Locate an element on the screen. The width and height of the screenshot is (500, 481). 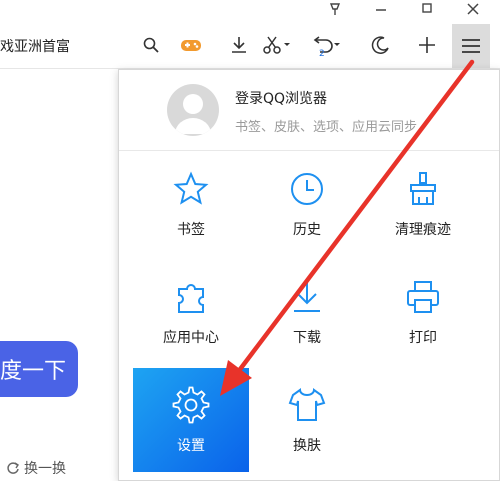
printer-icon is located at coordinates (423, 297).